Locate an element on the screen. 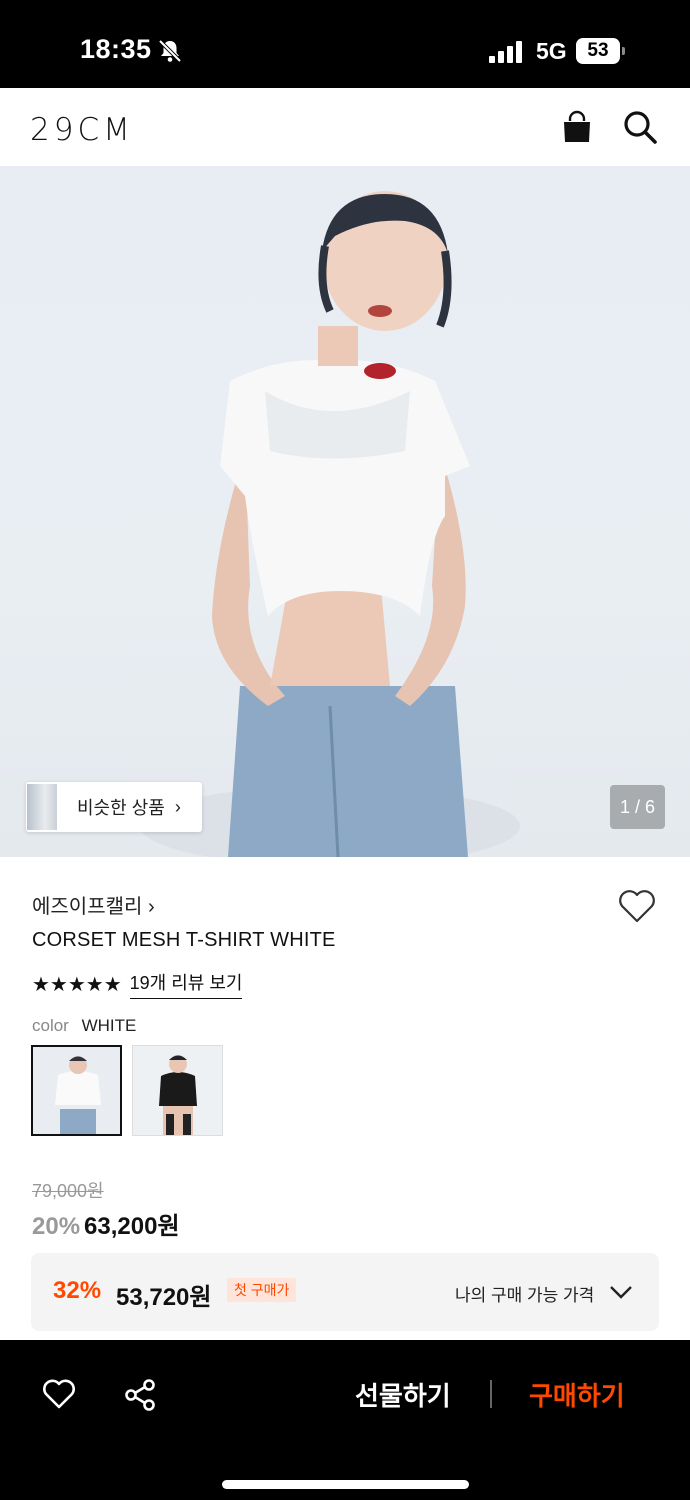 Image resolution: width=690 pixels, height=1500 pixels. color-selector-label: color WHITE is located at coordinates (84, 1026).